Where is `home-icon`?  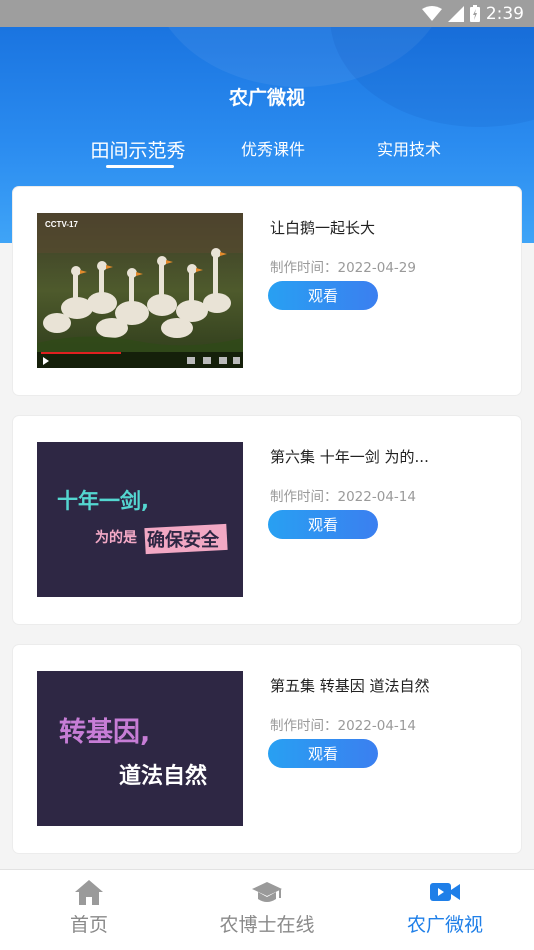 home-icon is located at coordinates (89, 892).